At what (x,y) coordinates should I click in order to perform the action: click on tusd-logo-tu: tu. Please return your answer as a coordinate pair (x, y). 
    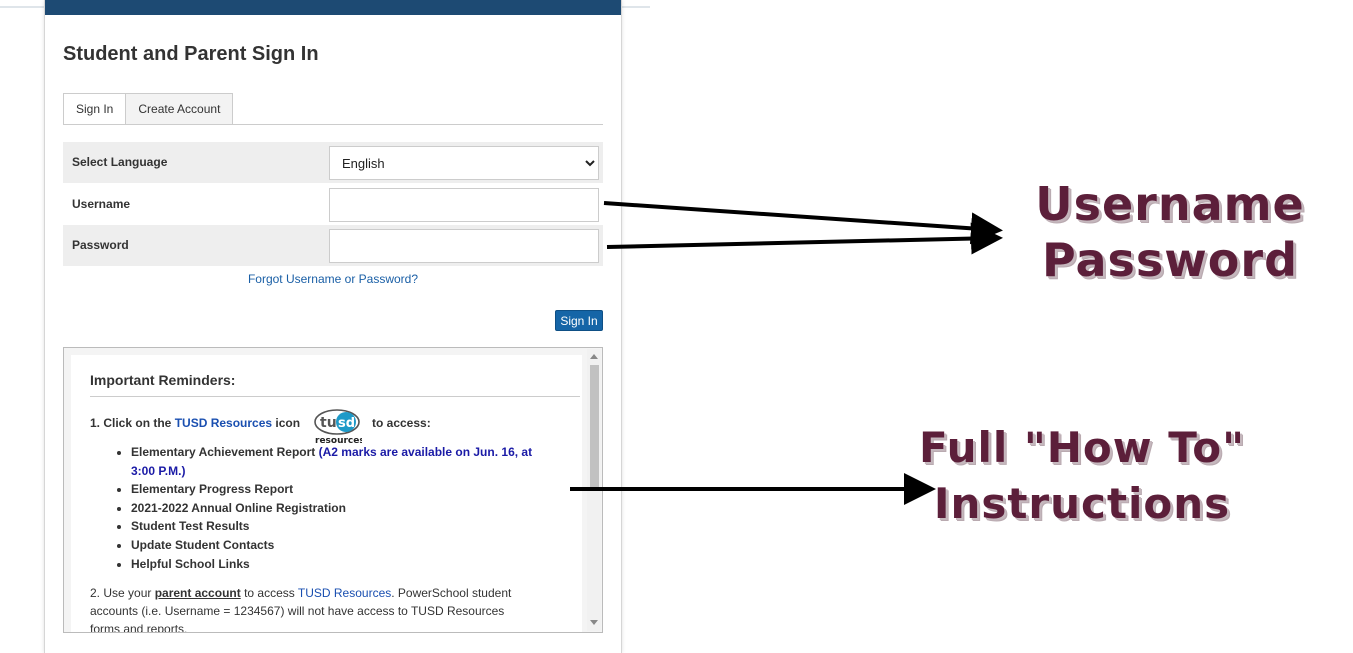
    Looking at the image, I should click on (328, 423).